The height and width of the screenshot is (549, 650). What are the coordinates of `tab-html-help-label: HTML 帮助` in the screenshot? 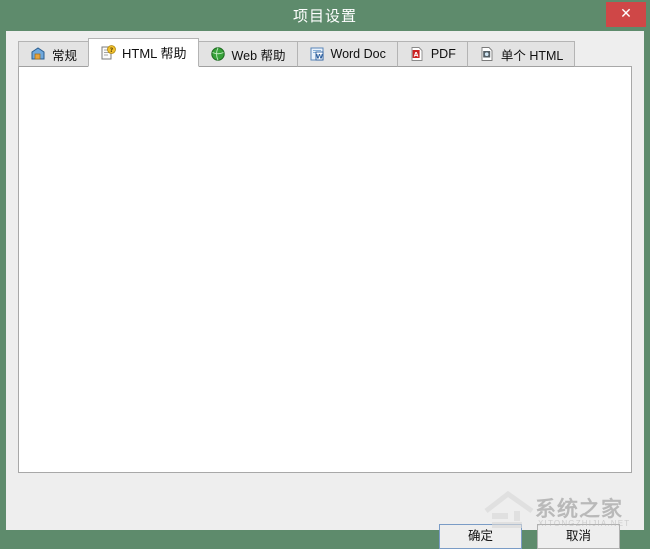 It's located at (154, 53).